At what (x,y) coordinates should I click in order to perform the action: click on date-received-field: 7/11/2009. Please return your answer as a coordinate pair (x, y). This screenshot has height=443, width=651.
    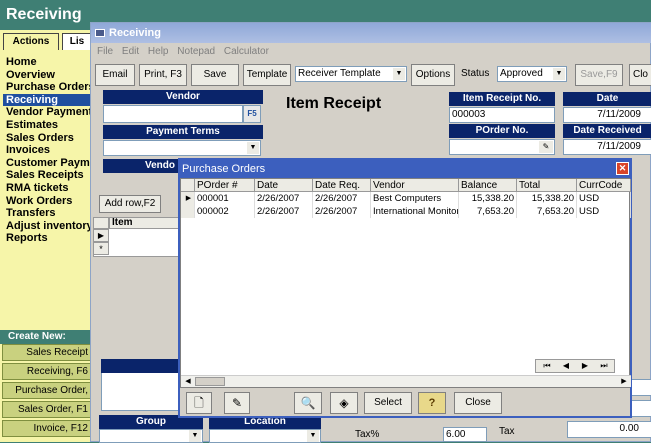
    Looking at the image, I should click on (607, 147).